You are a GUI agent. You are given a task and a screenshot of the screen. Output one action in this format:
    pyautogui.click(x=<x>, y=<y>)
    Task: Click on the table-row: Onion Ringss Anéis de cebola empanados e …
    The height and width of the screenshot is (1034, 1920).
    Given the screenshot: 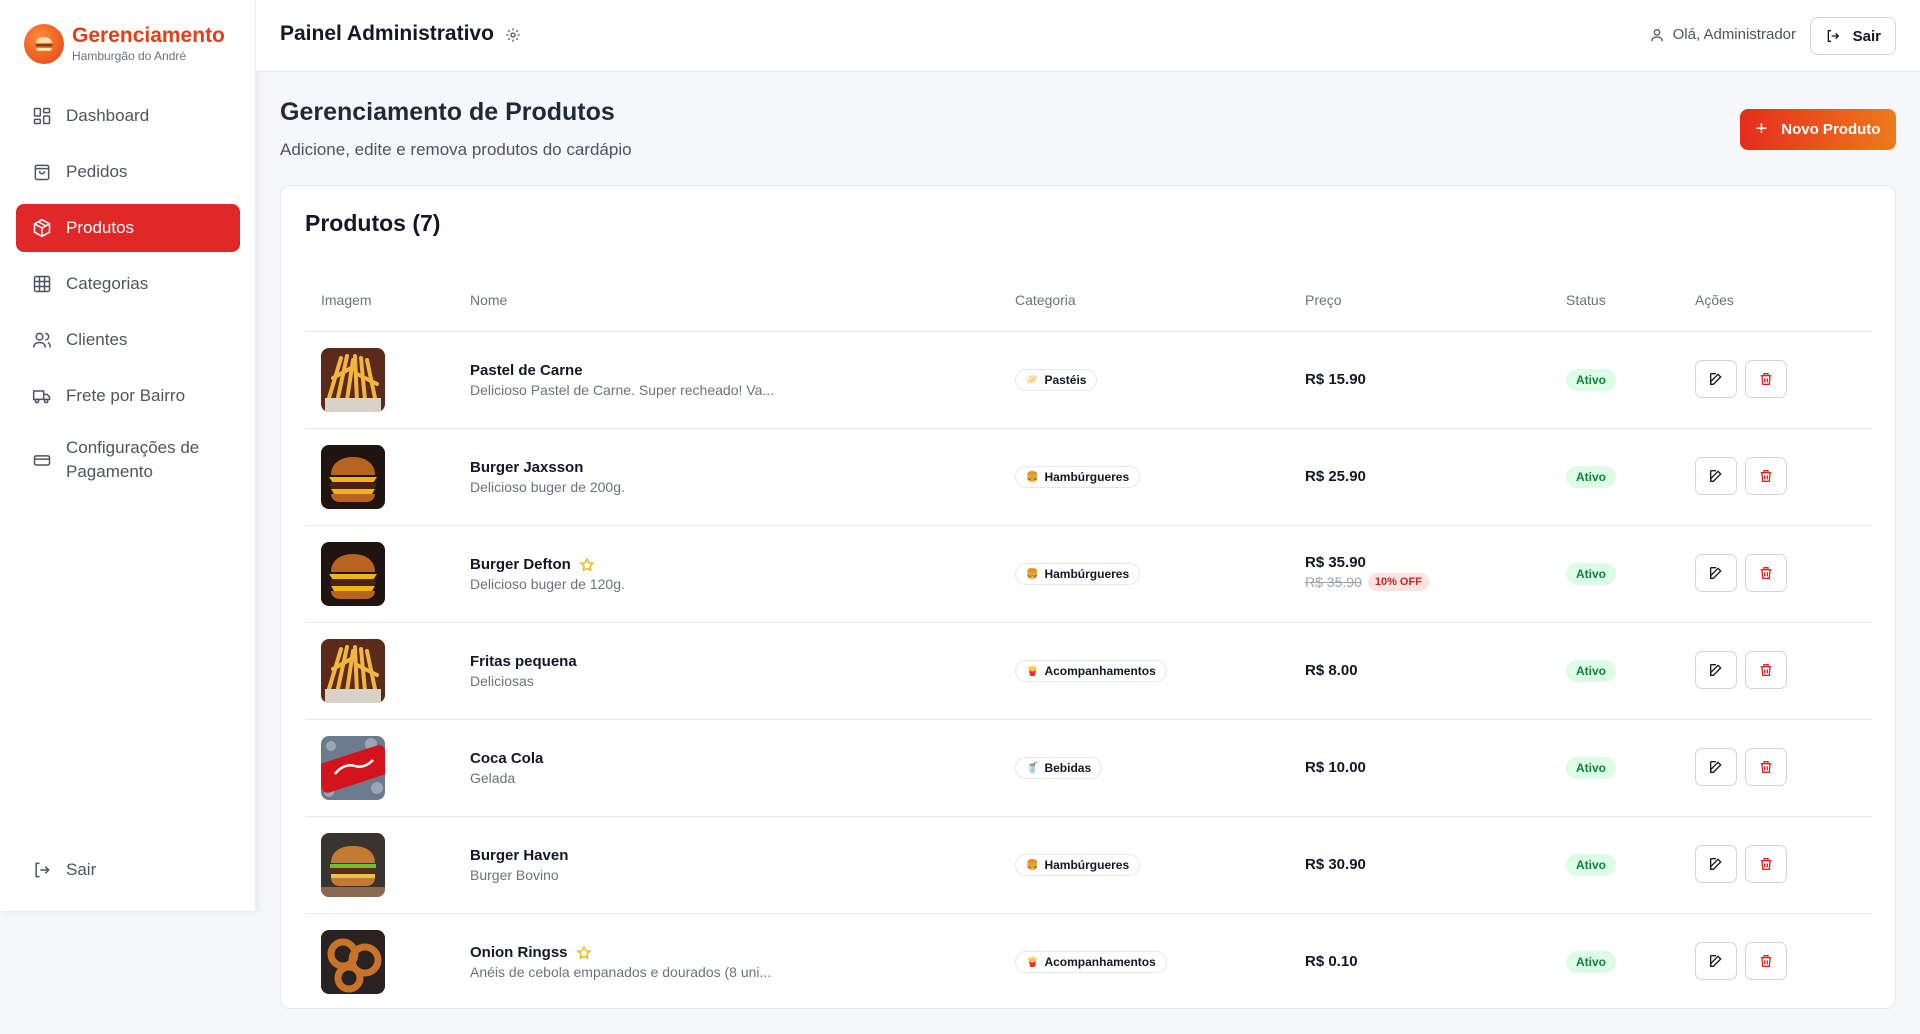 What is the action you would take?
    pyautogui.click(x=1088, y=962)
    